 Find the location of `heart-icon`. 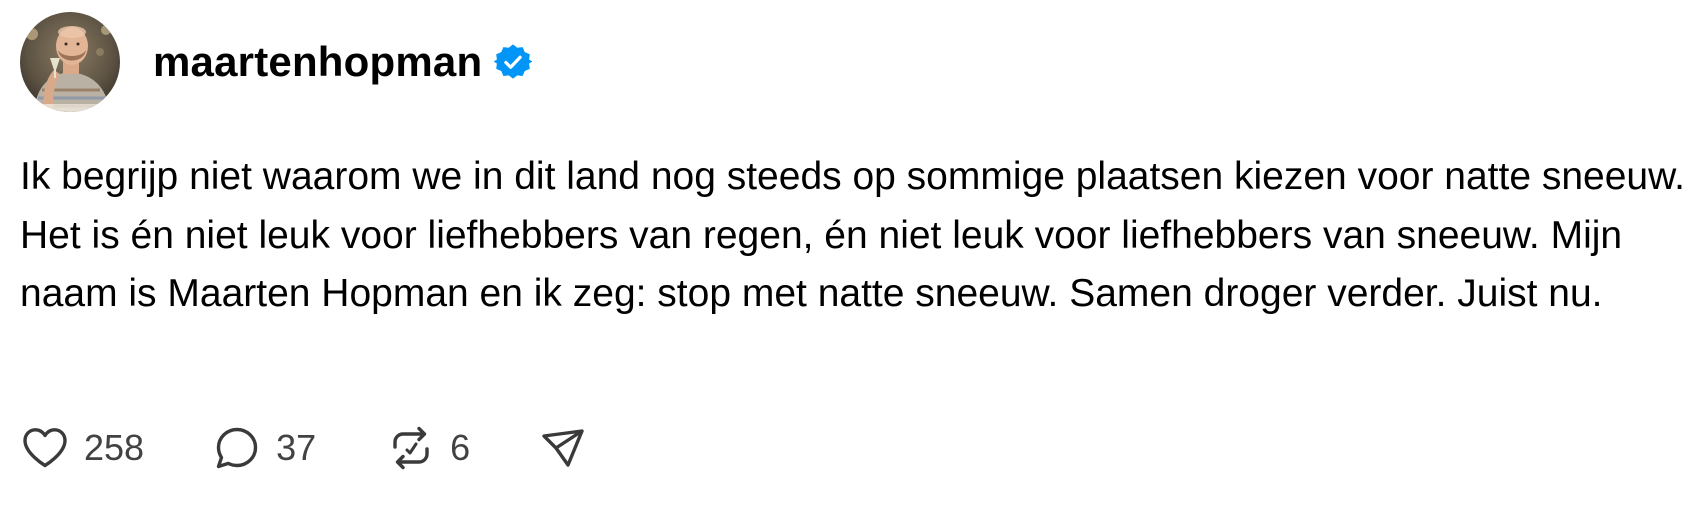

heart-icon is located at coordinates (45, 448).